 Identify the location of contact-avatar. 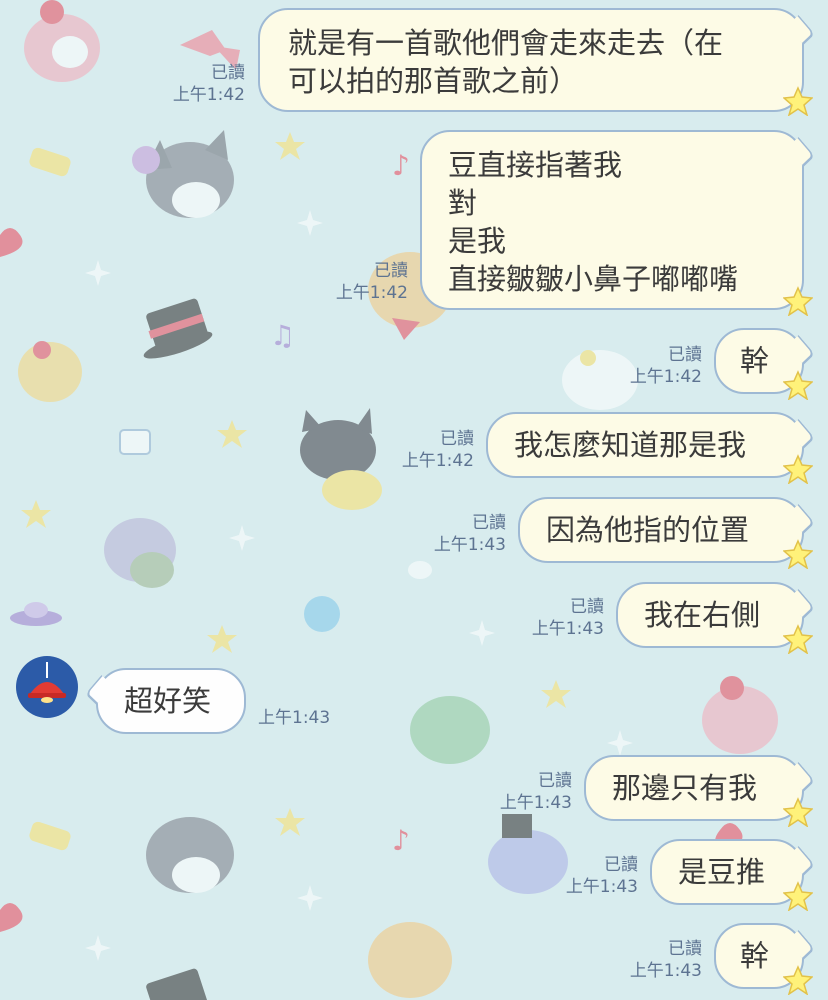
(47, 687).